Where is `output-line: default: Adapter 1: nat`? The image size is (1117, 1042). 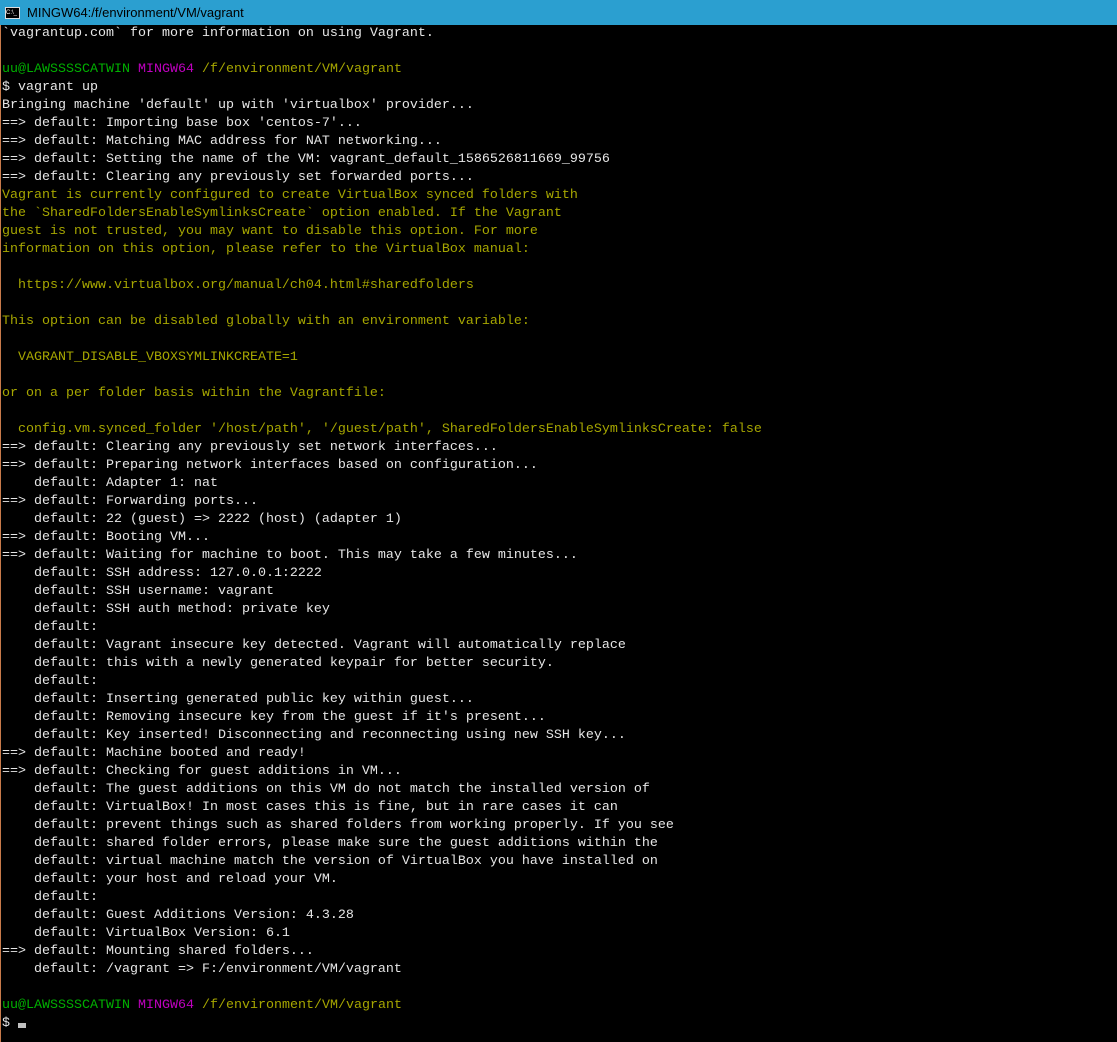 output-line: default: Adapter 1: nat is located at coordinates (559, 484).